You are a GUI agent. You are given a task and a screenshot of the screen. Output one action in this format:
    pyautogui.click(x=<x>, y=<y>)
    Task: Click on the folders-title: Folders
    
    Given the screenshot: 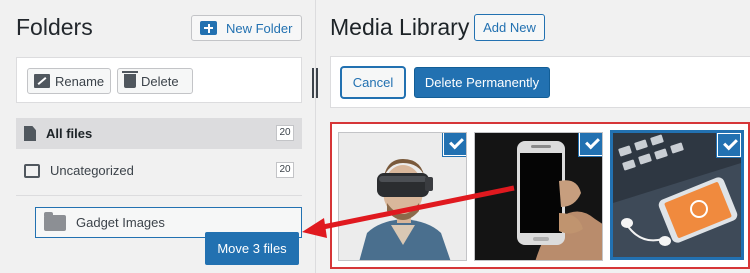 What is the action you would take?
    pyautogui.click(x=54, y=27)
    